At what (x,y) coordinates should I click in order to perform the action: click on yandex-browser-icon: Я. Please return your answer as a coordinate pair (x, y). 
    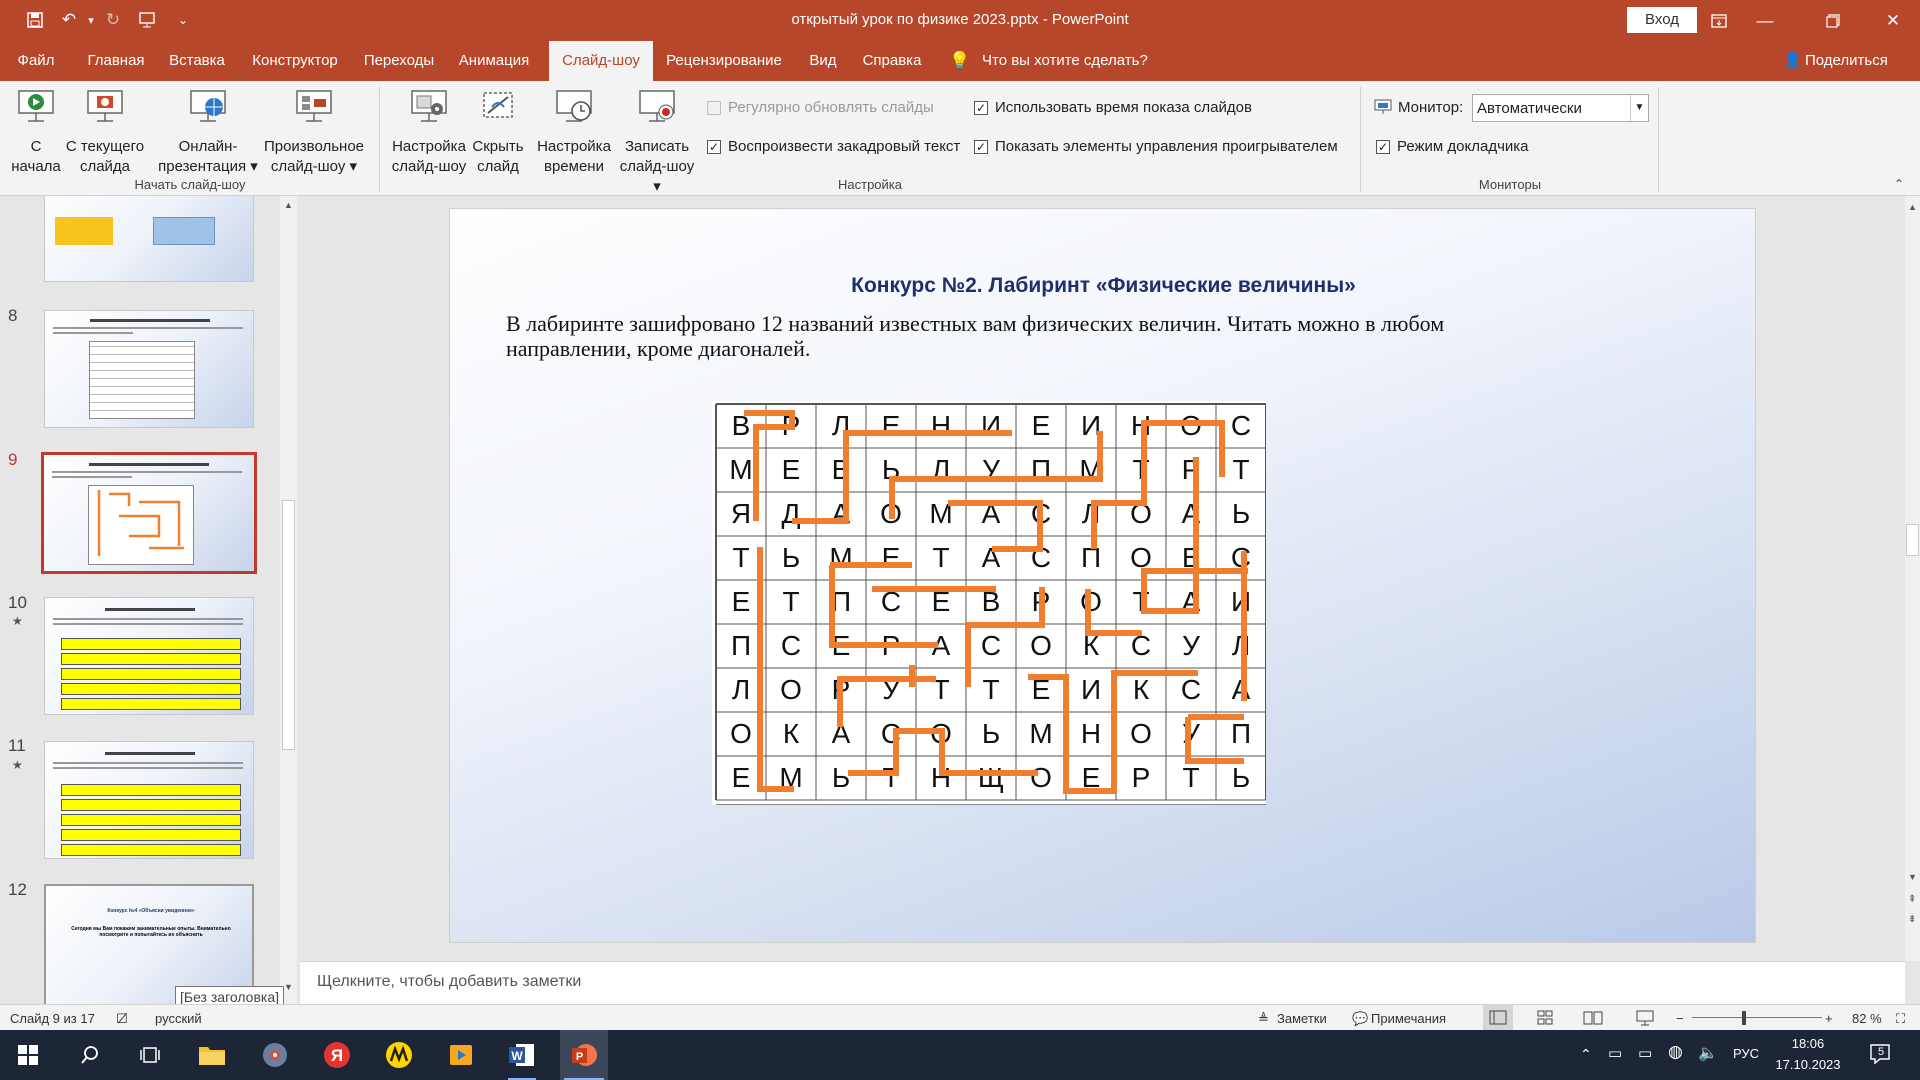
    Looking at the image, I should click on (337, 1055).